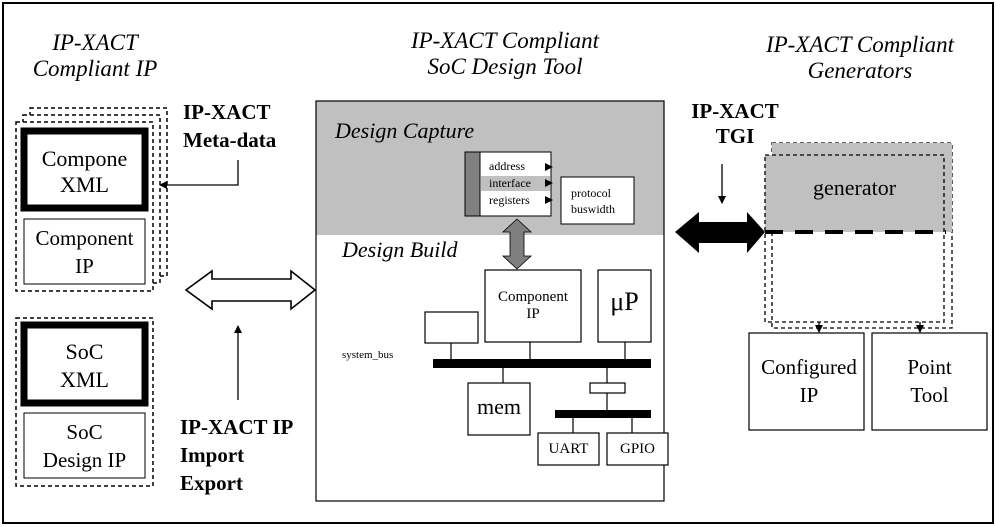 Image resolution: width=996 pixels, height=527 pixels. Describe the element at coordinates (227, 112) in the screenshot. I see `meta-data-label-line1: IP-XACT` at that location.